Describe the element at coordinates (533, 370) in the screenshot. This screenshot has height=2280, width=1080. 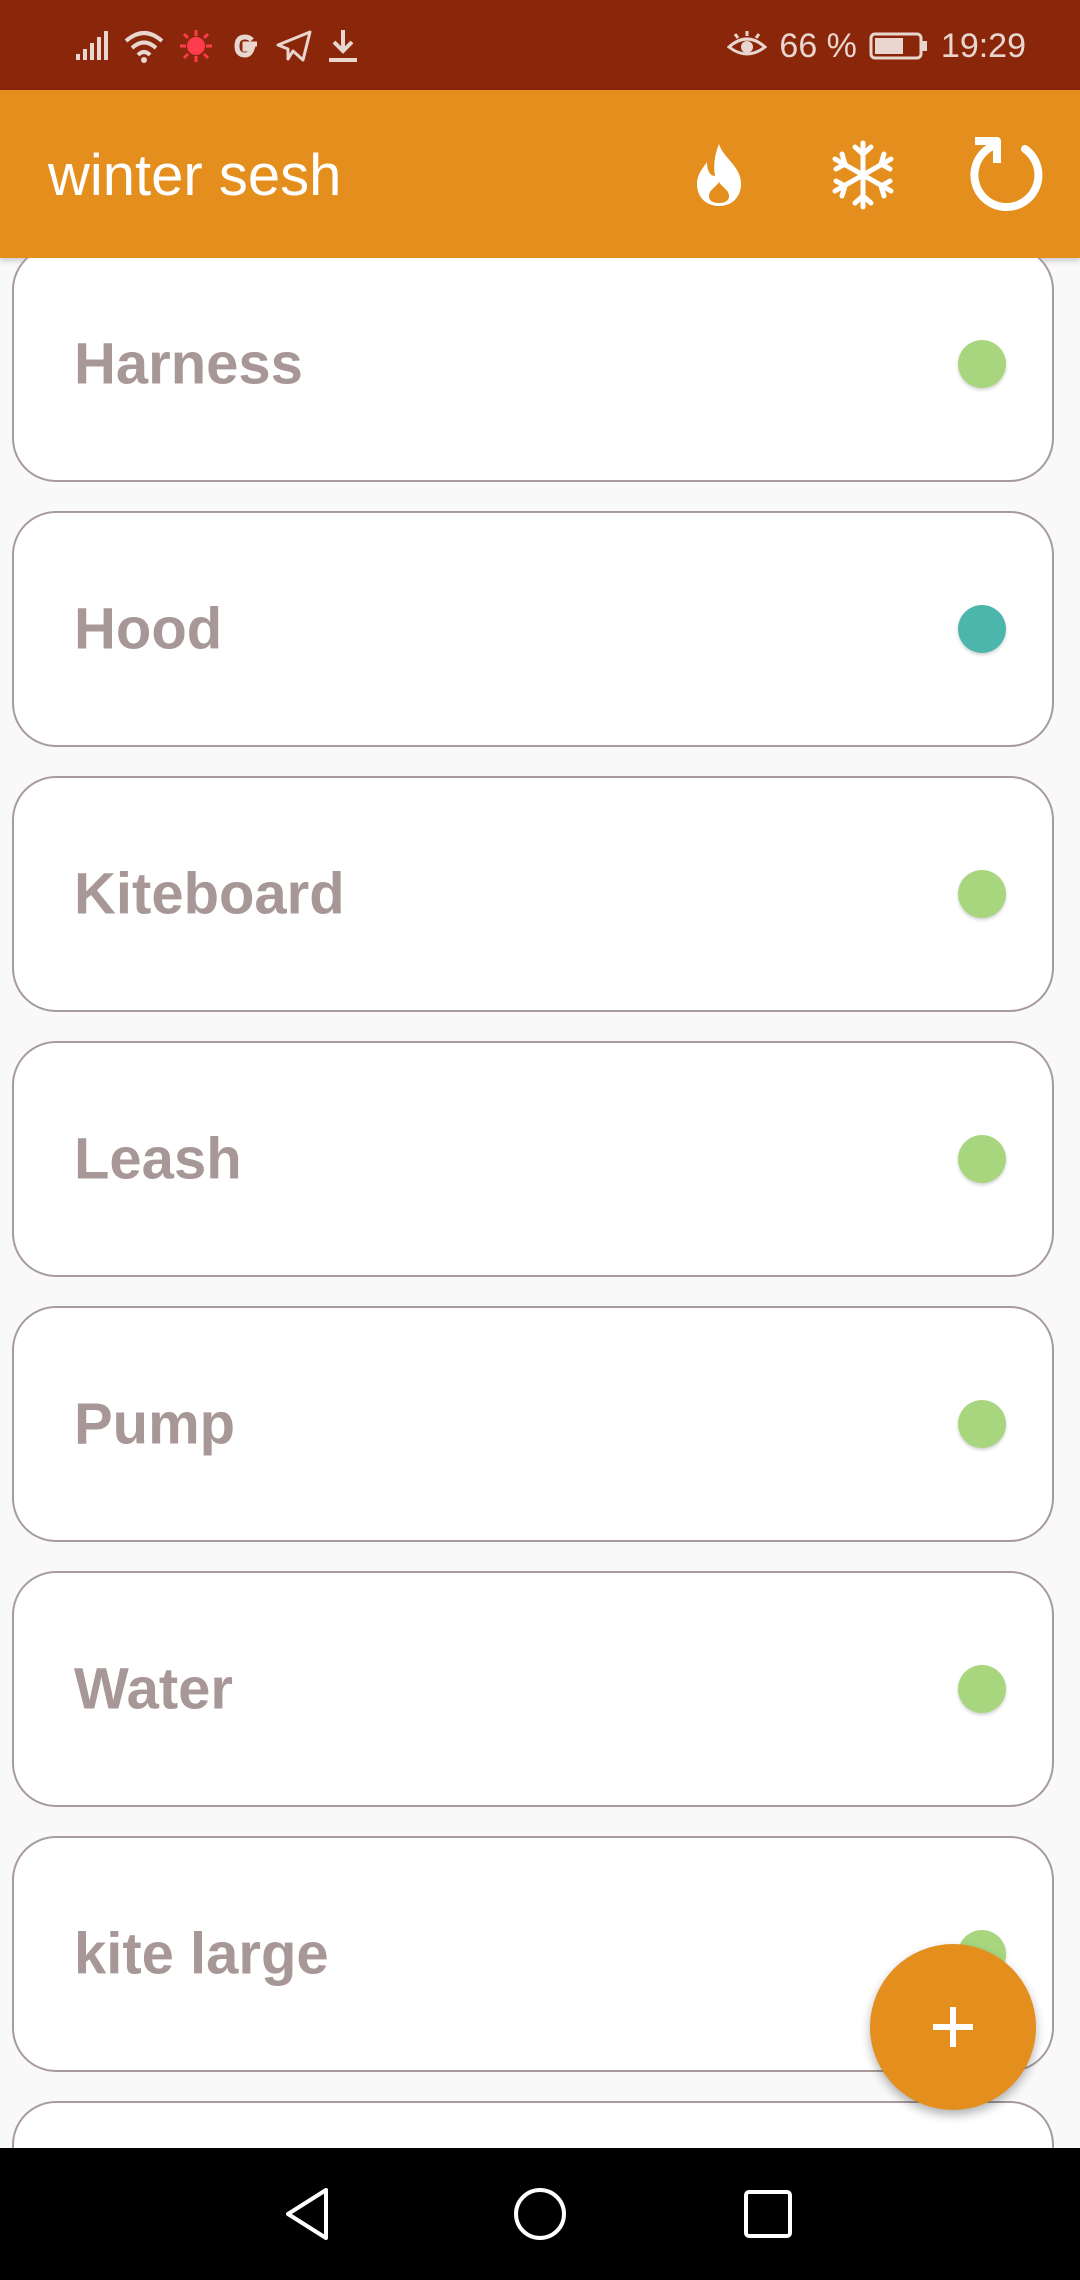
I see `list-item: Harness` at that location.